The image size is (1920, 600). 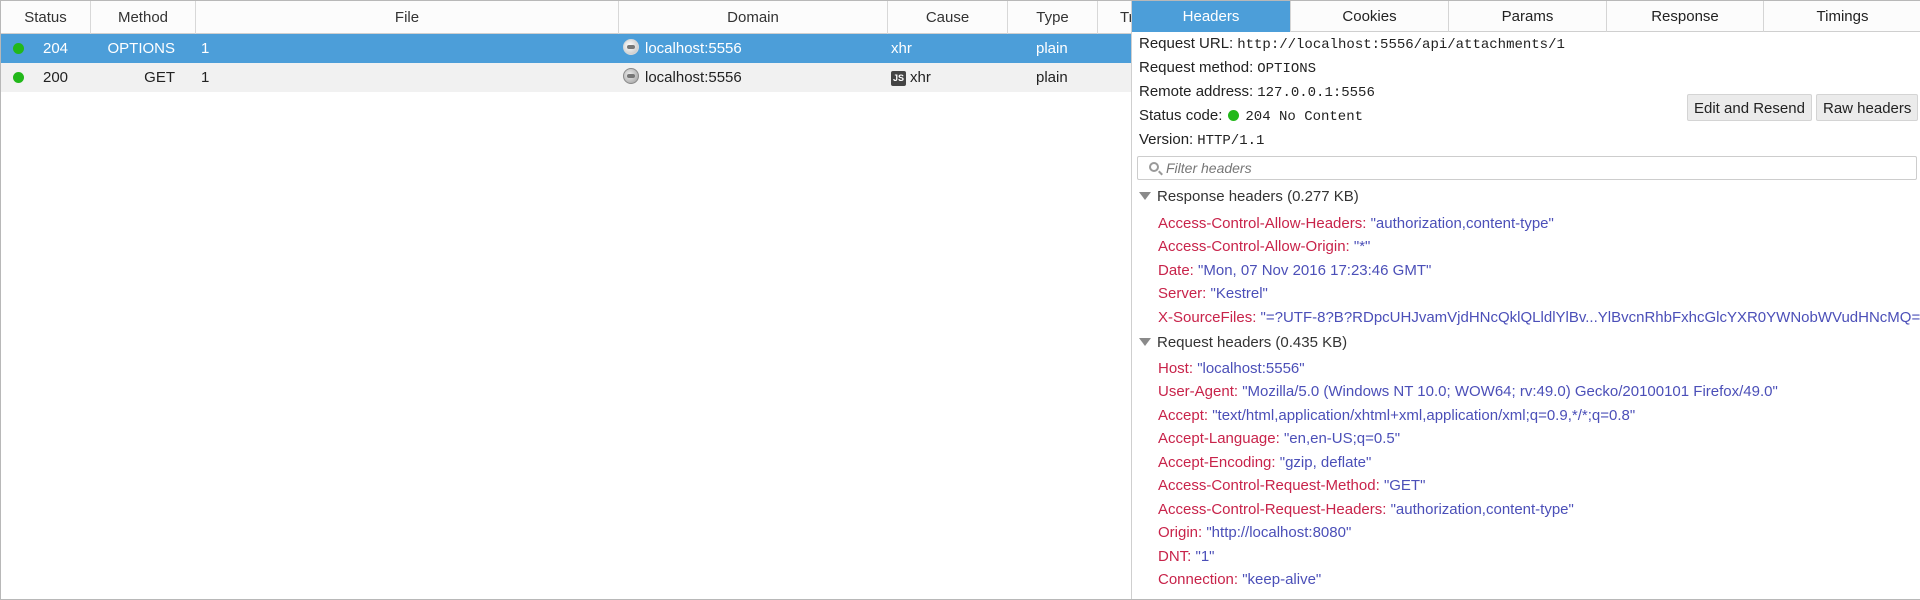 I want to click on header-value: "authorization,content-type", so click(x=1482, y=509).